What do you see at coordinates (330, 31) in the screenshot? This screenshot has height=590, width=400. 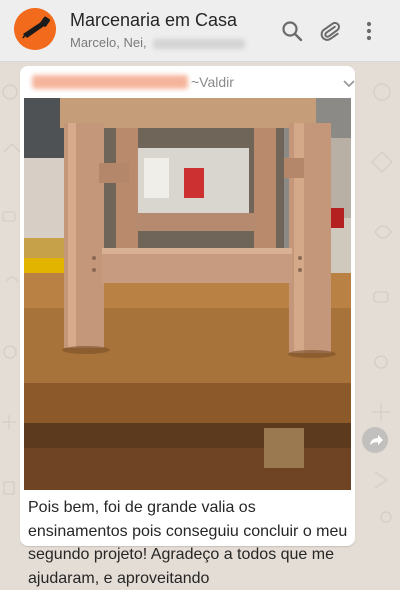 I see `paperclip-icon` at bounding box center [330, 31].